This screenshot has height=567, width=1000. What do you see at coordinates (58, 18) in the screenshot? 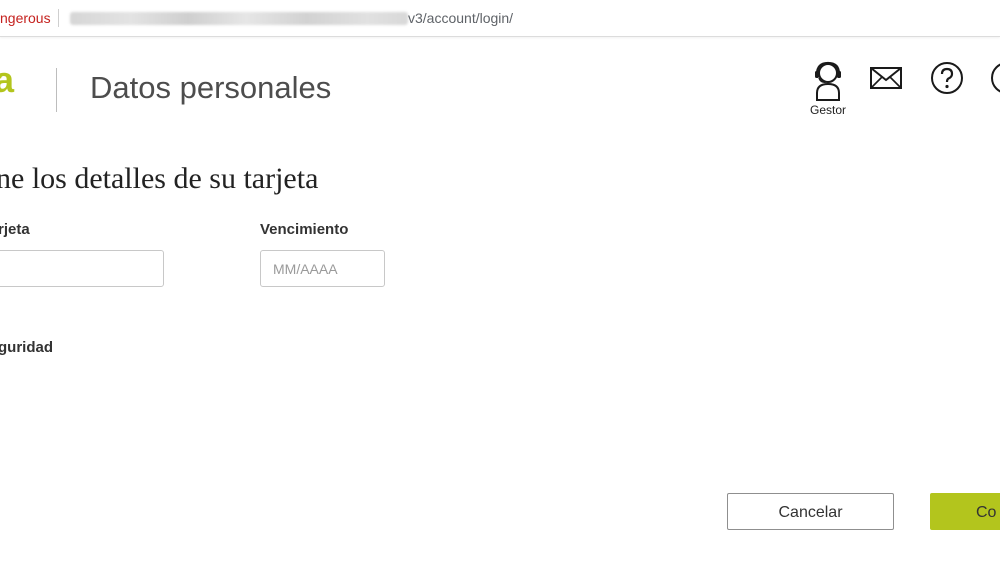
I see `address-divider` at bounding box center [58, 18].